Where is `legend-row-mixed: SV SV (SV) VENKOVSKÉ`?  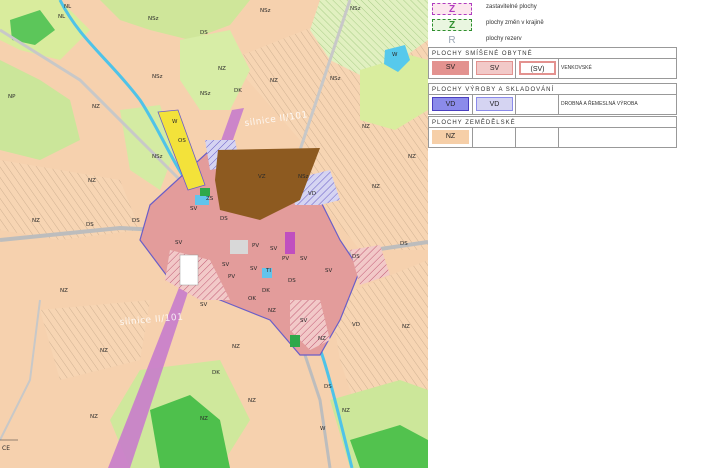
legend-row-mixed: SV SV (SV) VENKOVSKÉ is located at coordinates (552, 69).